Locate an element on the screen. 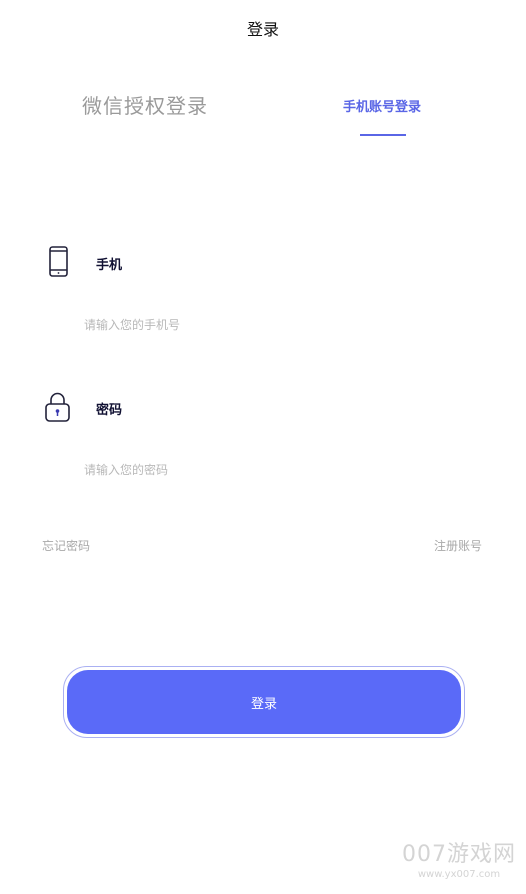 The image size is (526, 894). login-button-frame: 登录 is located at coordinates (264, 702).